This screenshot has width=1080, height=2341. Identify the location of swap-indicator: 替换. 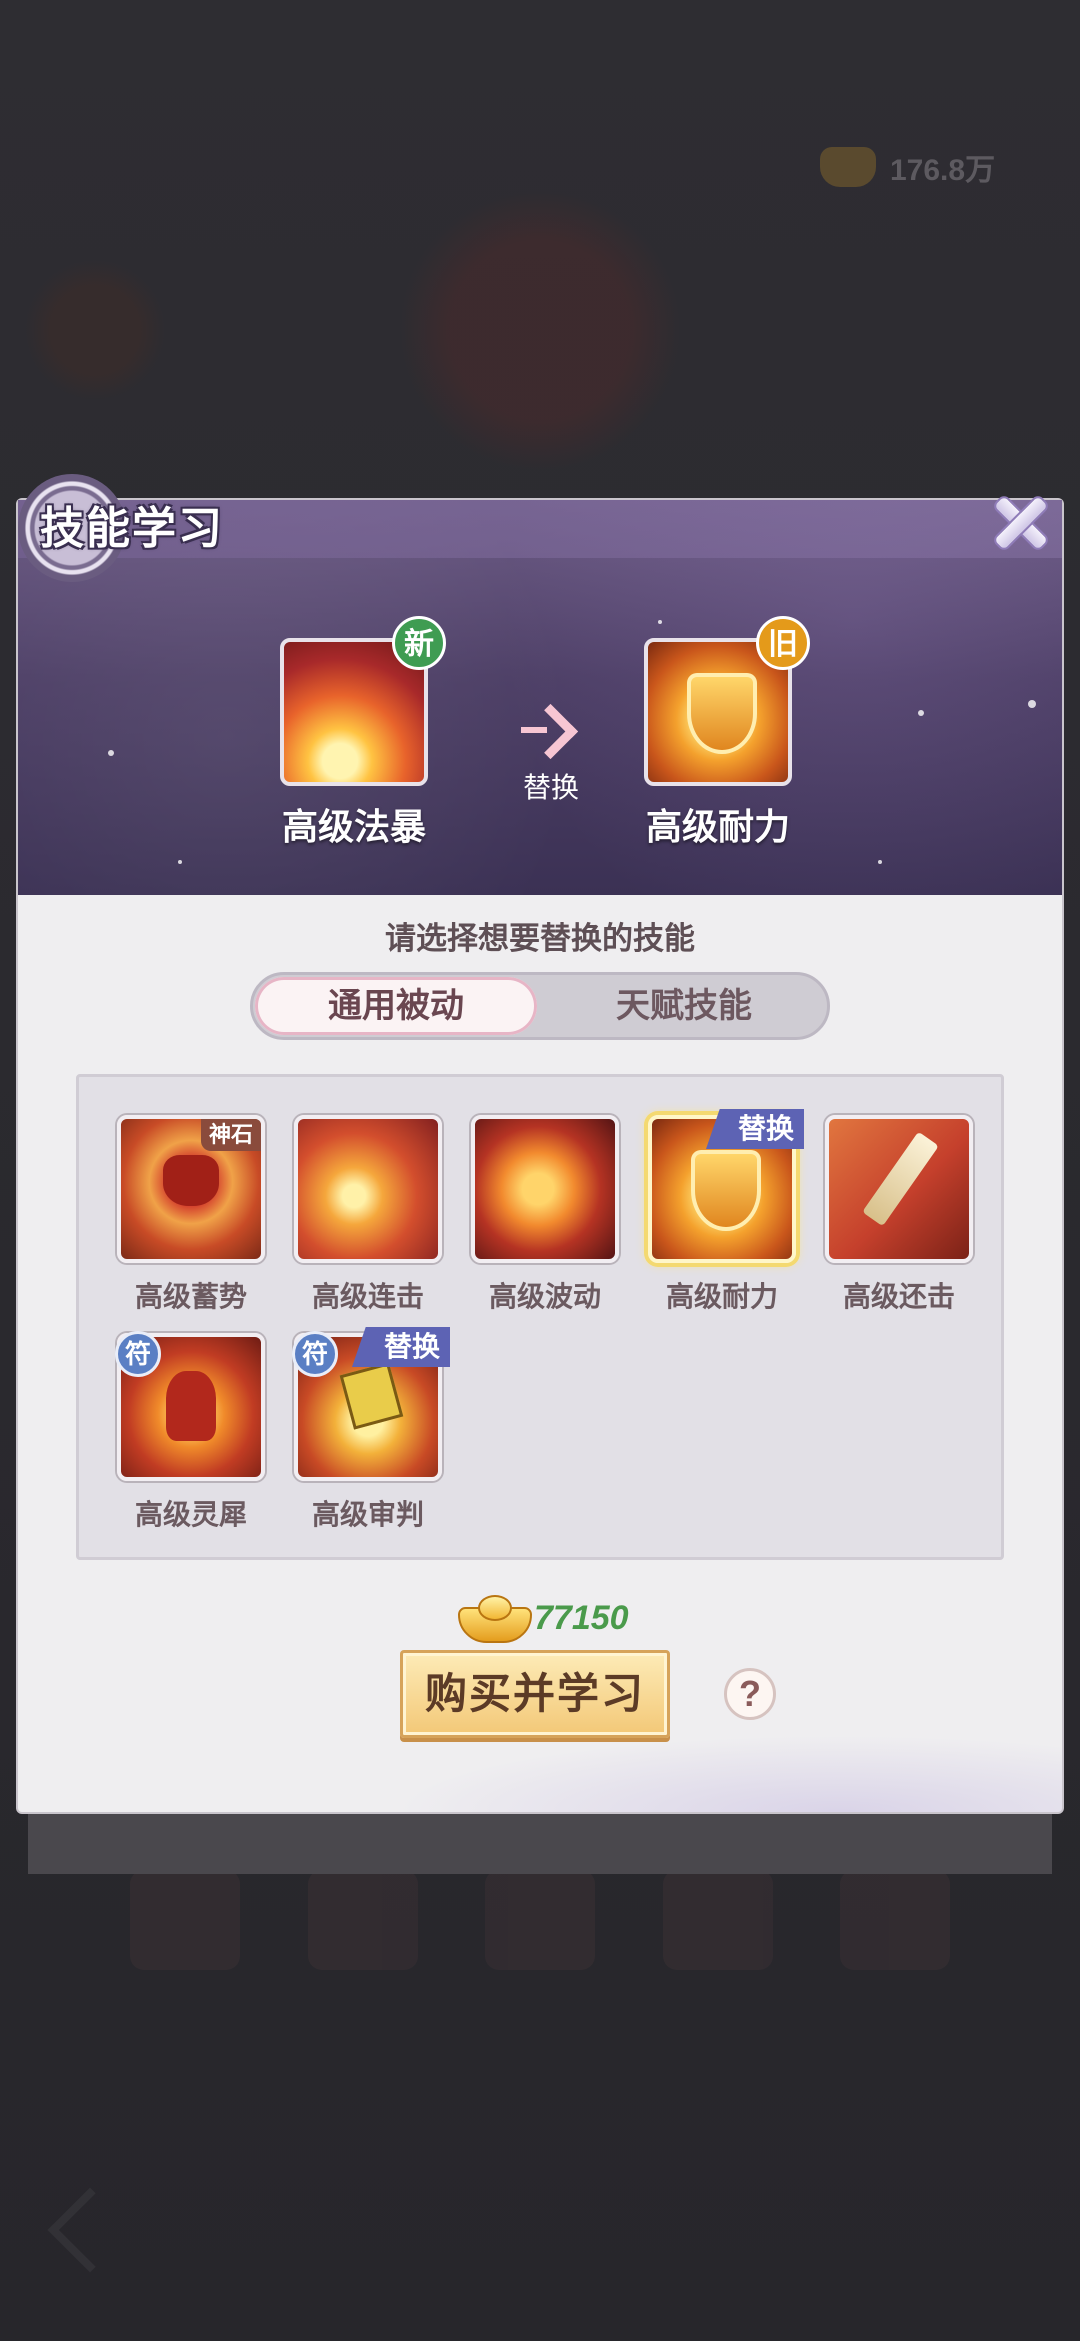
(551, 753).